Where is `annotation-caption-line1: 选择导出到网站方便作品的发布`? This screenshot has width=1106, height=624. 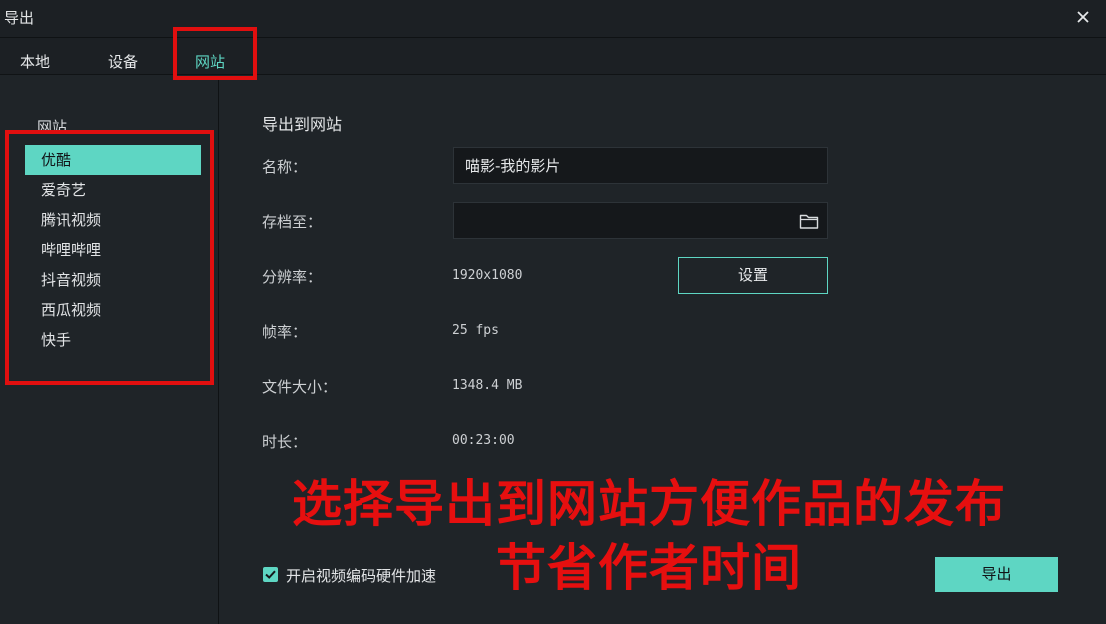 annotation-caption-line1: 选择导出到网站方便作品的发布 is located at coordinates (649, 504).